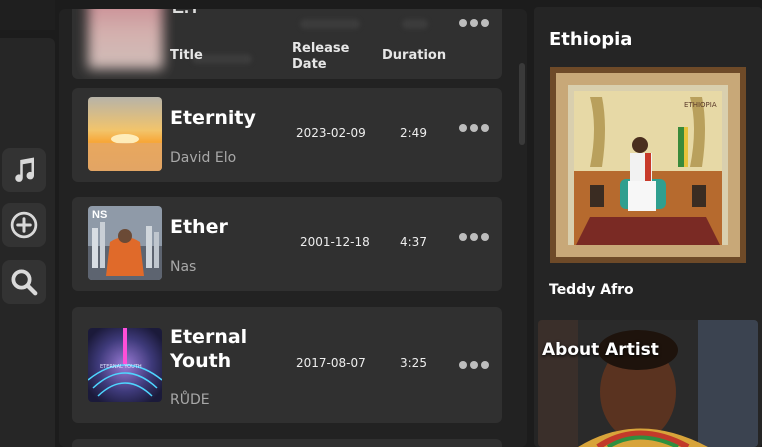  I want to click on add-circle-icon, so click(24, 225).